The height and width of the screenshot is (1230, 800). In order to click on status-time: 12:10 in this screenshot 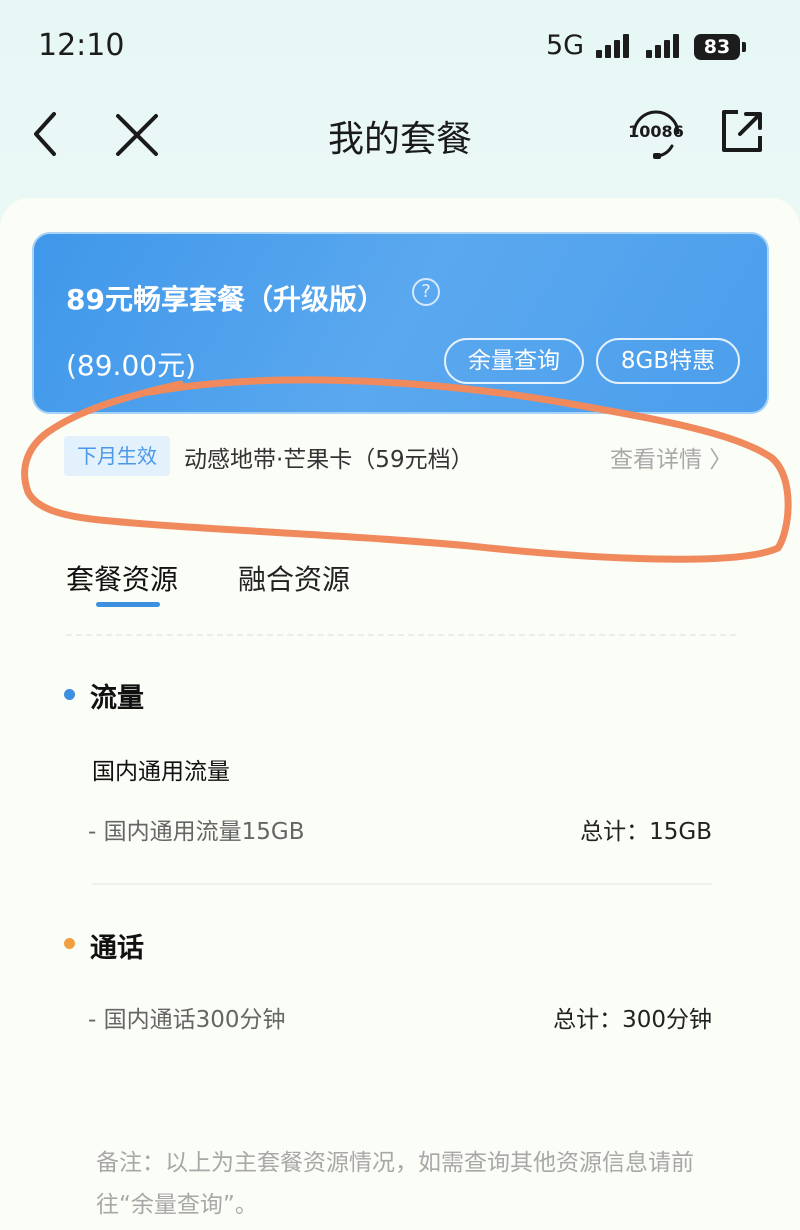, I will do `click(81, 45)`.